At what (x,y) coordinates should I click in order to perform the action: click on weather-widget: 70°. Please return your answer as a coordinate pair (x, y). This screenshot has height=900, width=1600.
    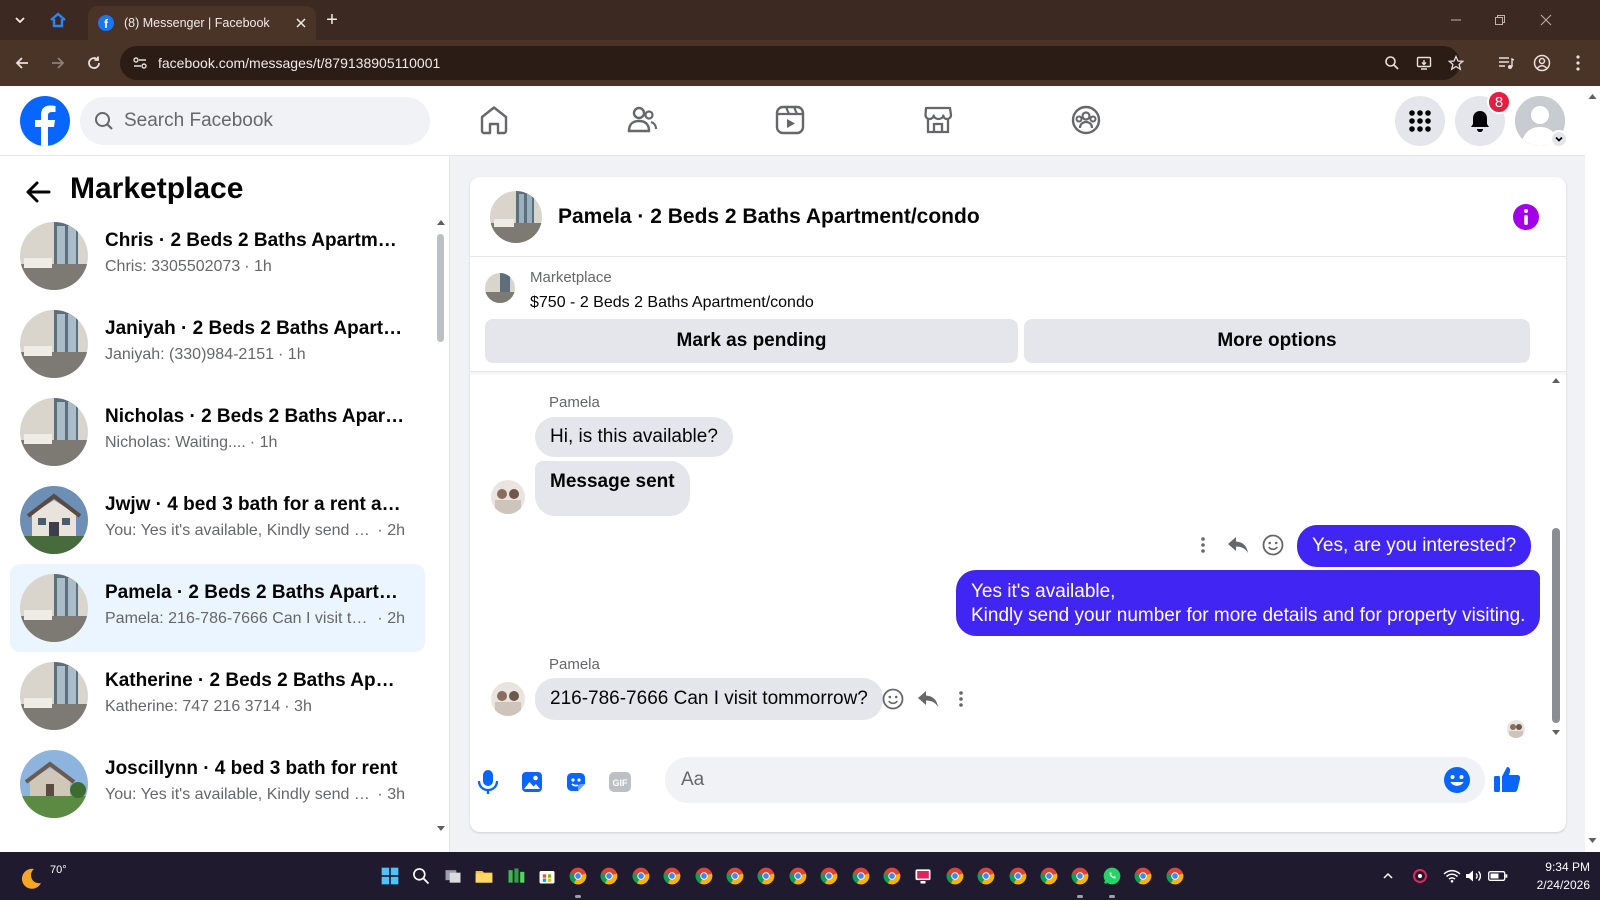
    Looking at the image, I should click on (42, 877).